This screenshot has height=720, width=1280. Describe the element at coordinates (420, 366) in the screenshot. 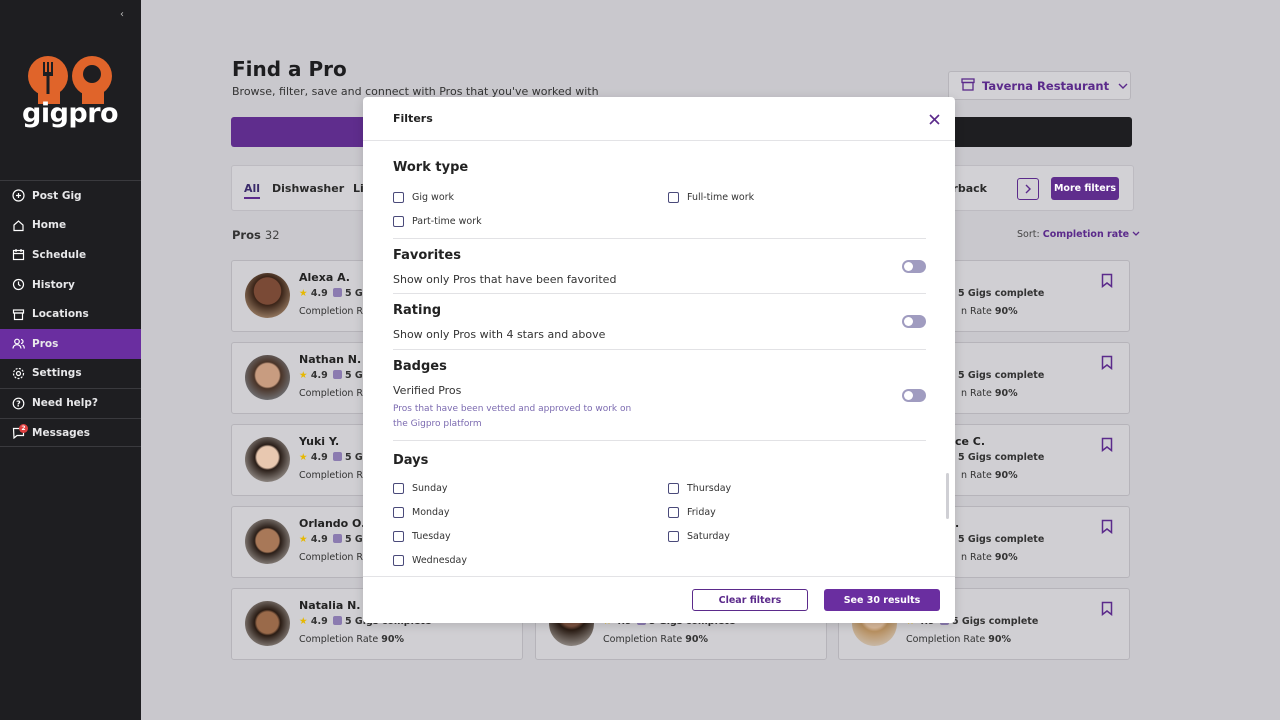

I see `section-title: Badges` at that location.